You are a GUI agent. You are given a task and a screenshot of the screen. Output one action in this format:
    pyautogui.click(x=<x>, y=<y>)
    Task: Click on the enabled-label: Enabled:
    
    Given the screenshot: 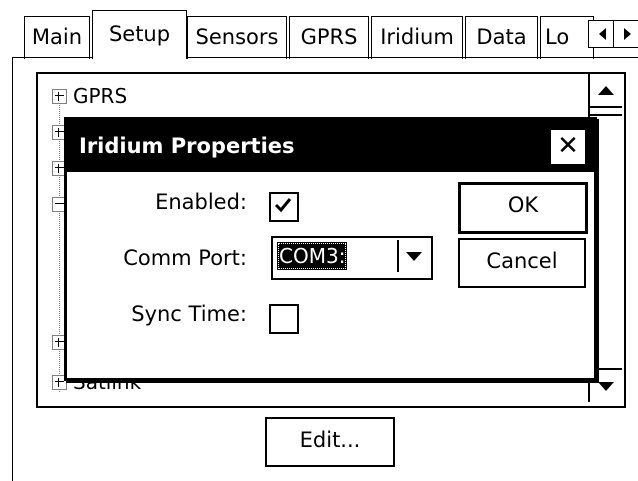 What is the action you would take?
    pyautogui.click(x=201, y=202)
    